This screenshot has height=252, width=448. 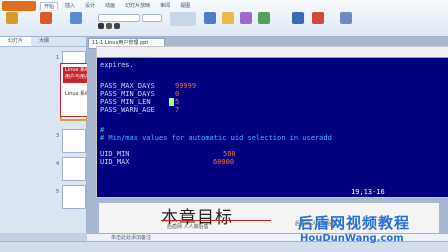 I want to click on config-key: PASS_MAX_DAYS, so click(x=127, y=86).